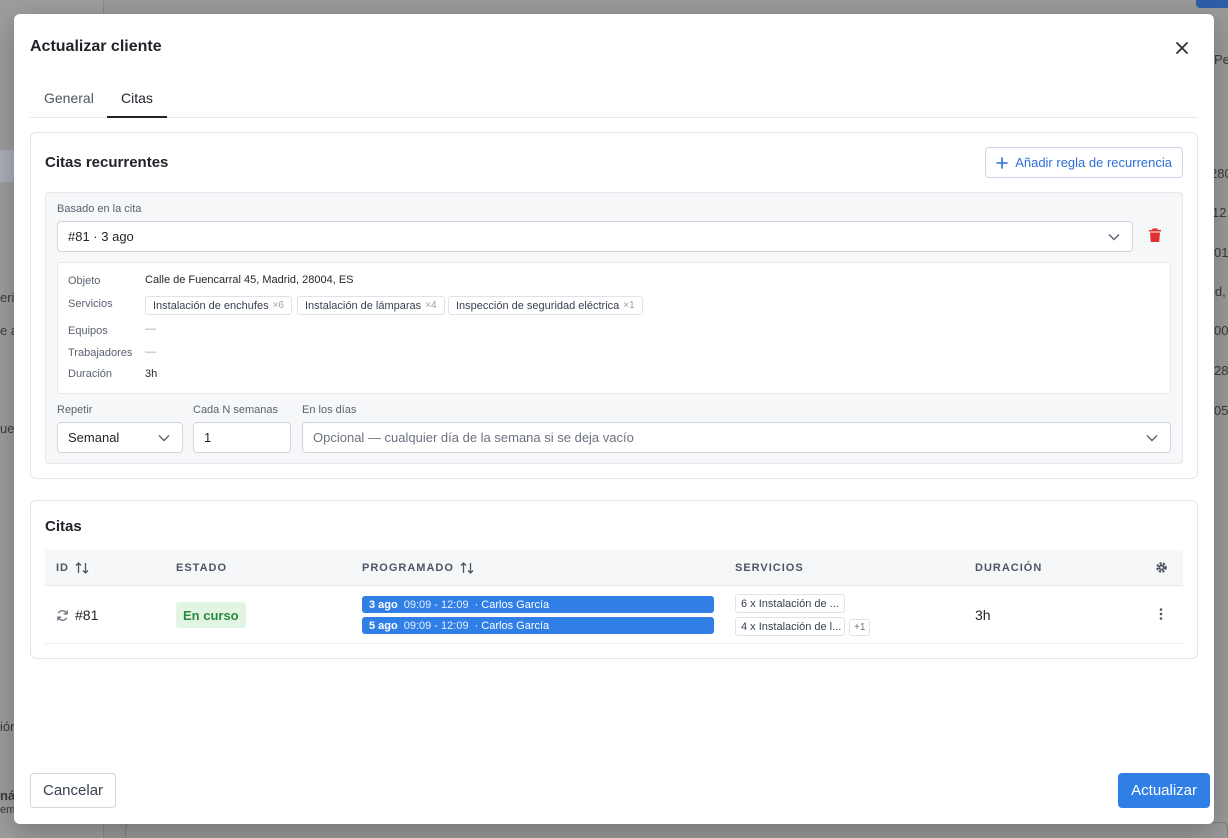 The width and height of the screenshot is (1228, 838). Describe the element at coordinates (769, 568) in the screenshot. I see `column-services: Servicios` at that location.